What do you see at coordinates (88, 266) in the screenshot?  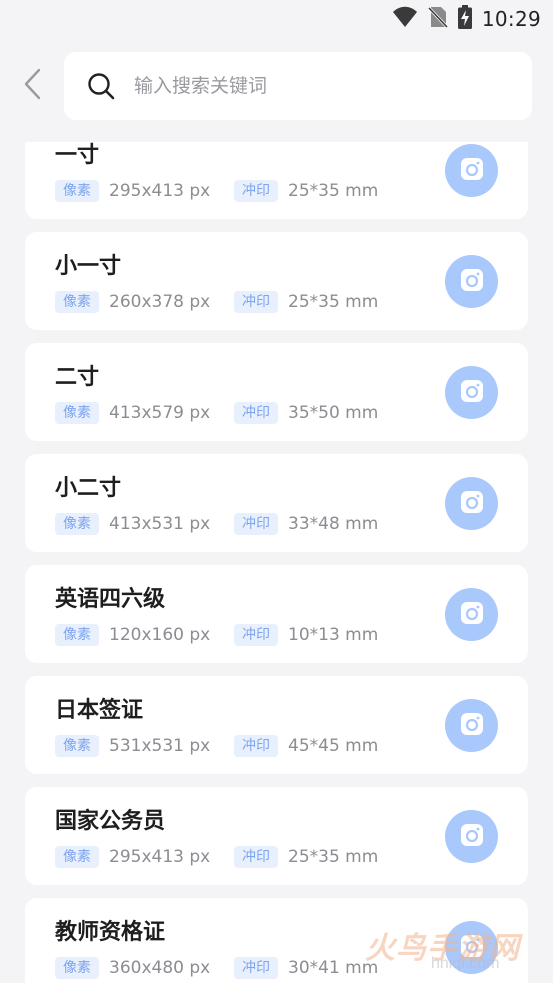 I see `item-title: 小一寸` at bounding box center [88, 266].